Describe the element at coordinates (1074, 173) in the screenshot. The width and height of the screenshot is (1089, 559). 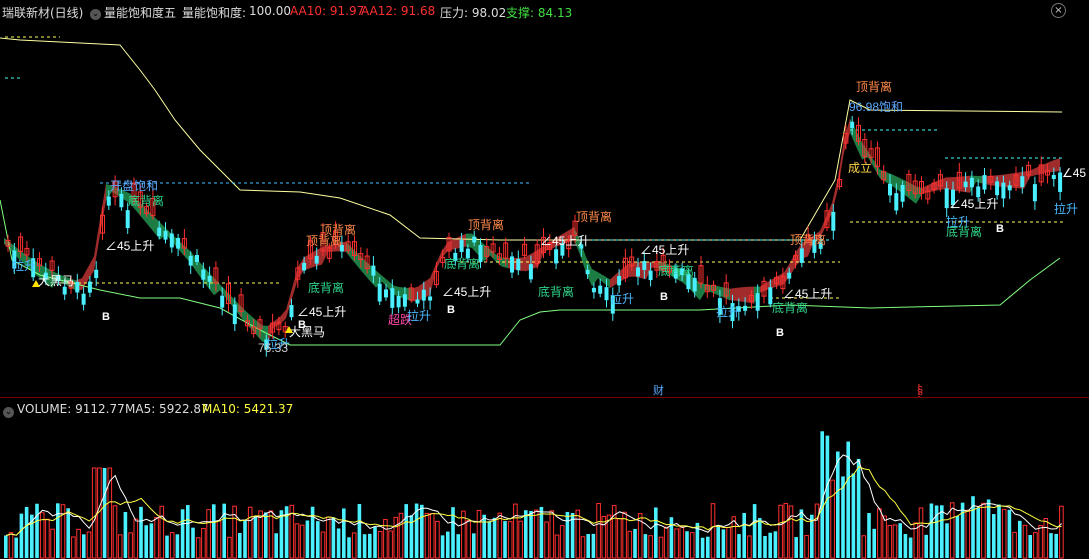
I see `annotation-label: ∠45` at that location.